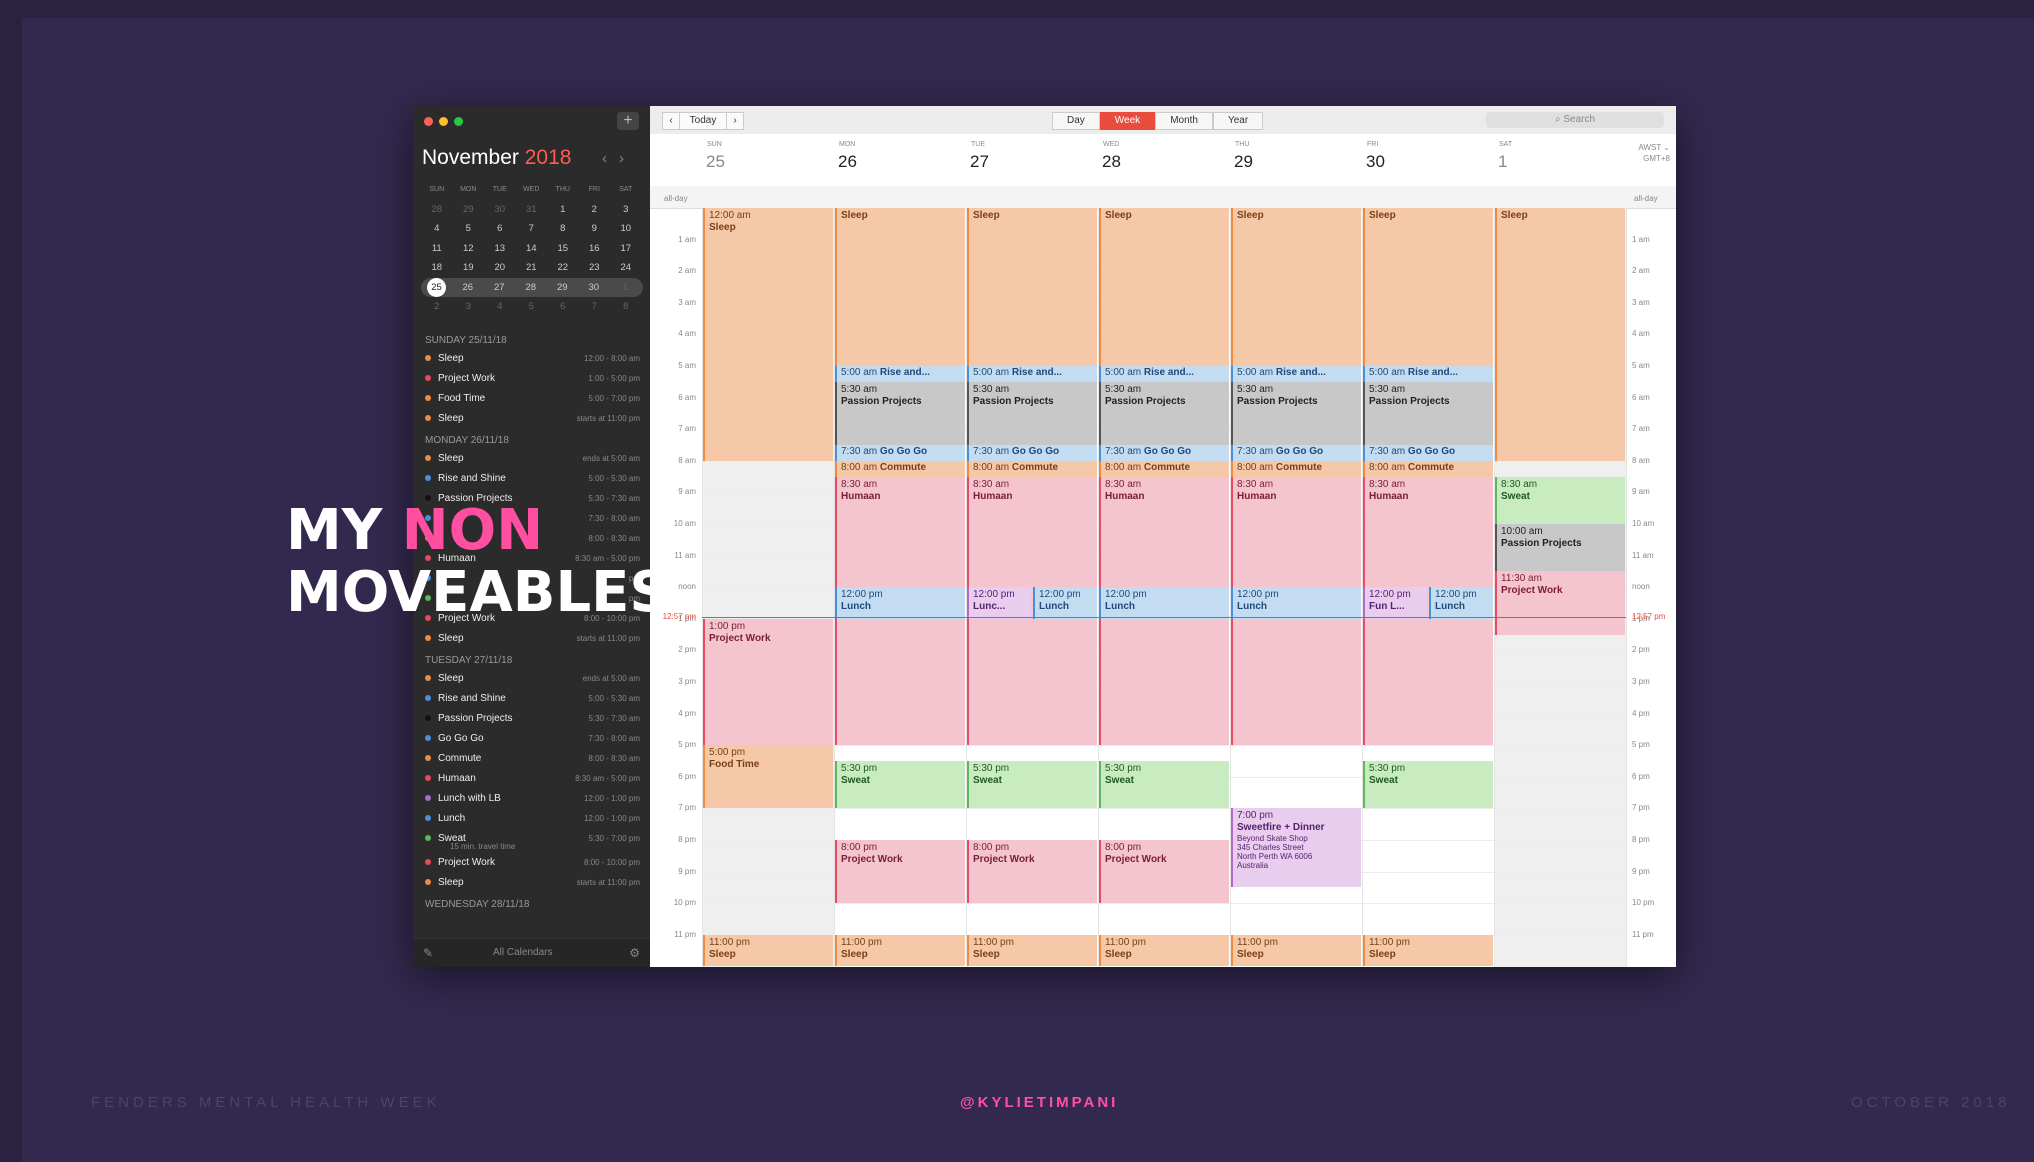  What do you see at coordinates (469, 306) in the screenshot?
I see `mini-day: 3` at bounding box center [469, 306].